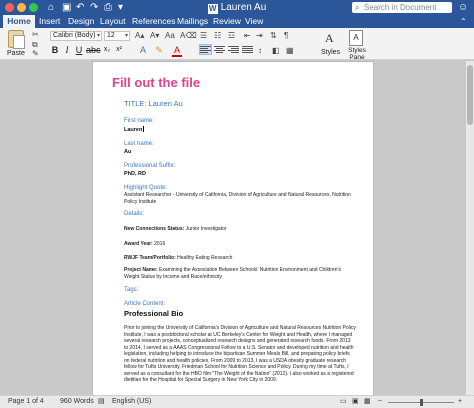 The width and height of the screenshot is (474, 408). I want to click on paste-button: Paste, so click(16, 53).